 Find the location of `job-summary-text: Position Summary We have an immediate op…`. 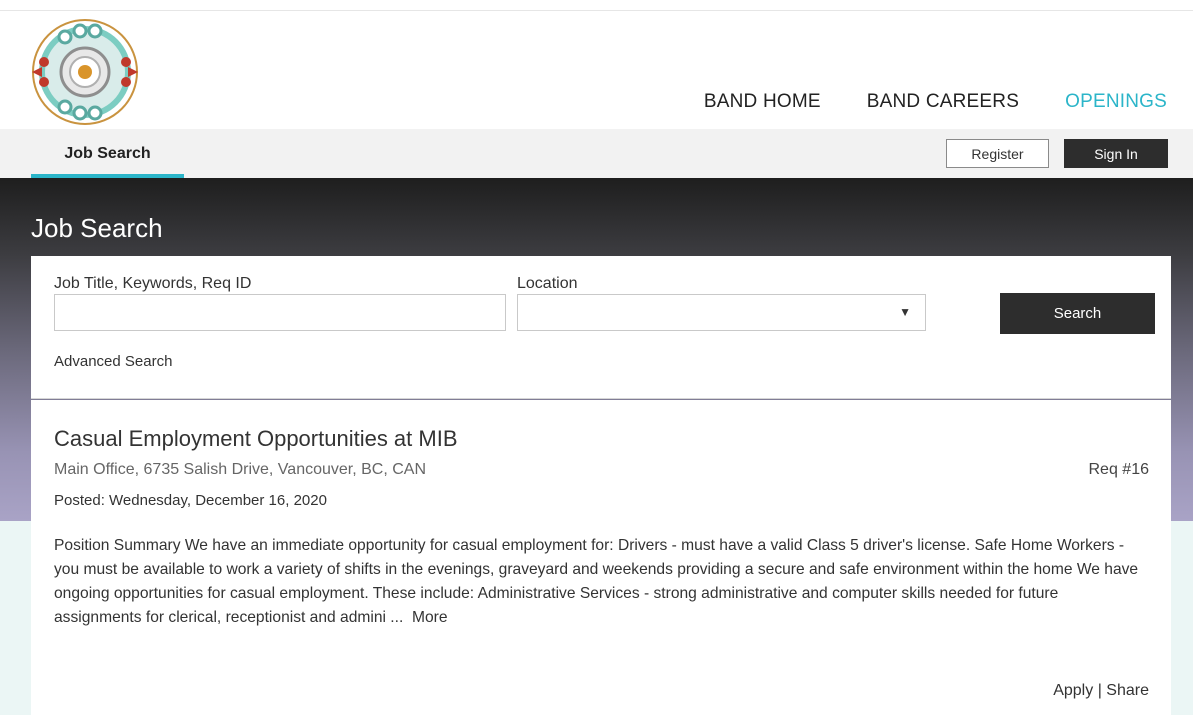

job-summary-text: Position Summary We have an immediate op… is located at coordinates (596, 581).